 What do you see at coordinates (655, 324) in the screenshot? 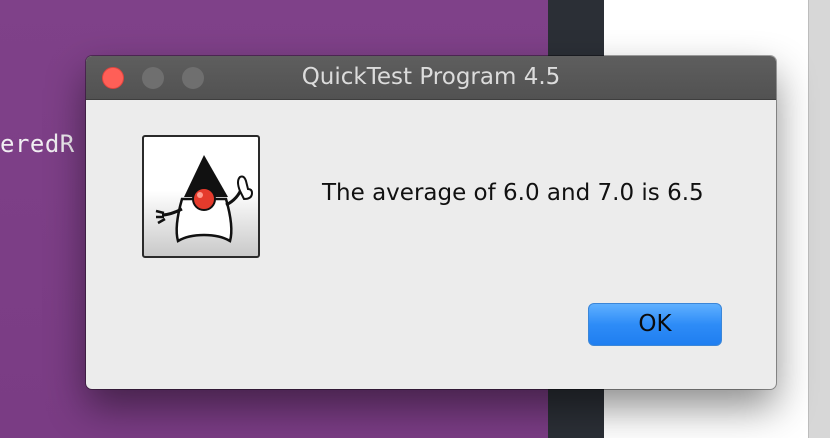
I see `ok-button: OK` at bounding box center [655, 324].